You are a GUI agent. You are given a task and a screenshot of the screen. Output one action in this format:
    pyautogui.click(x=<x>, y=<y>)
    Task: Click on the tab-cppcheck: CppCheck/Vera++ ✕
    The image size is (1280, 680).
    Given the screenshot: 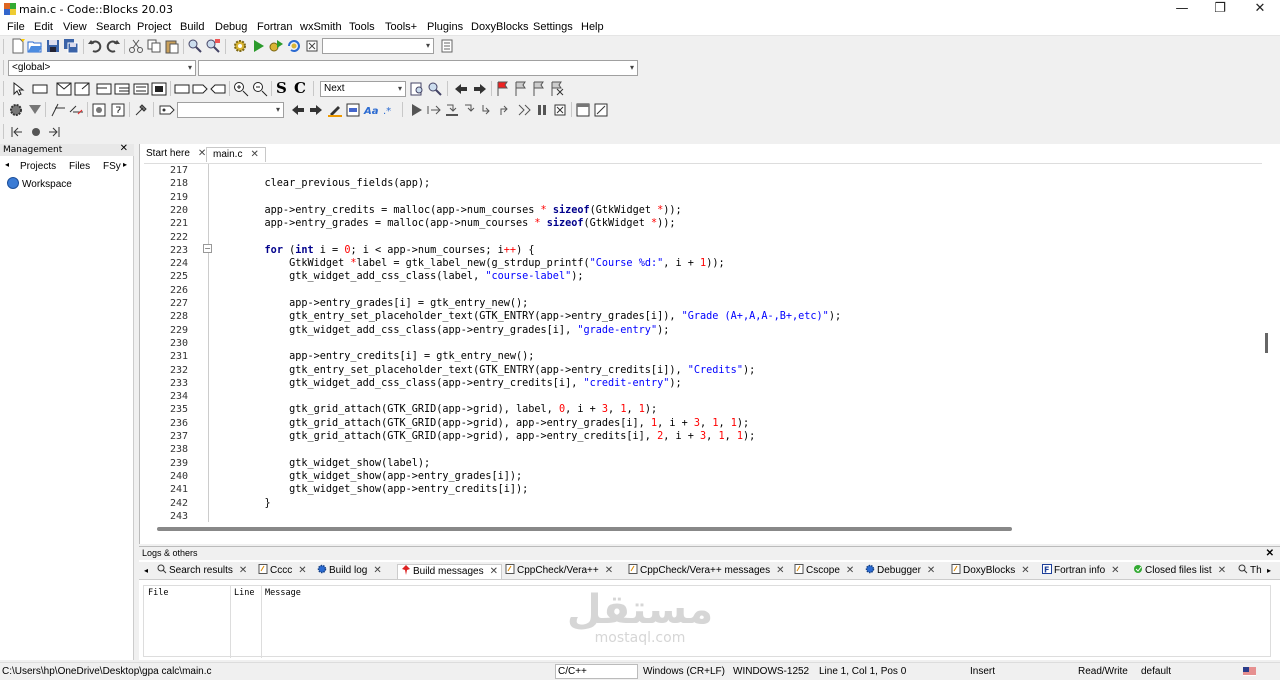 What is the action you would take?
    pyautogui.click(x=559, y=571)
    